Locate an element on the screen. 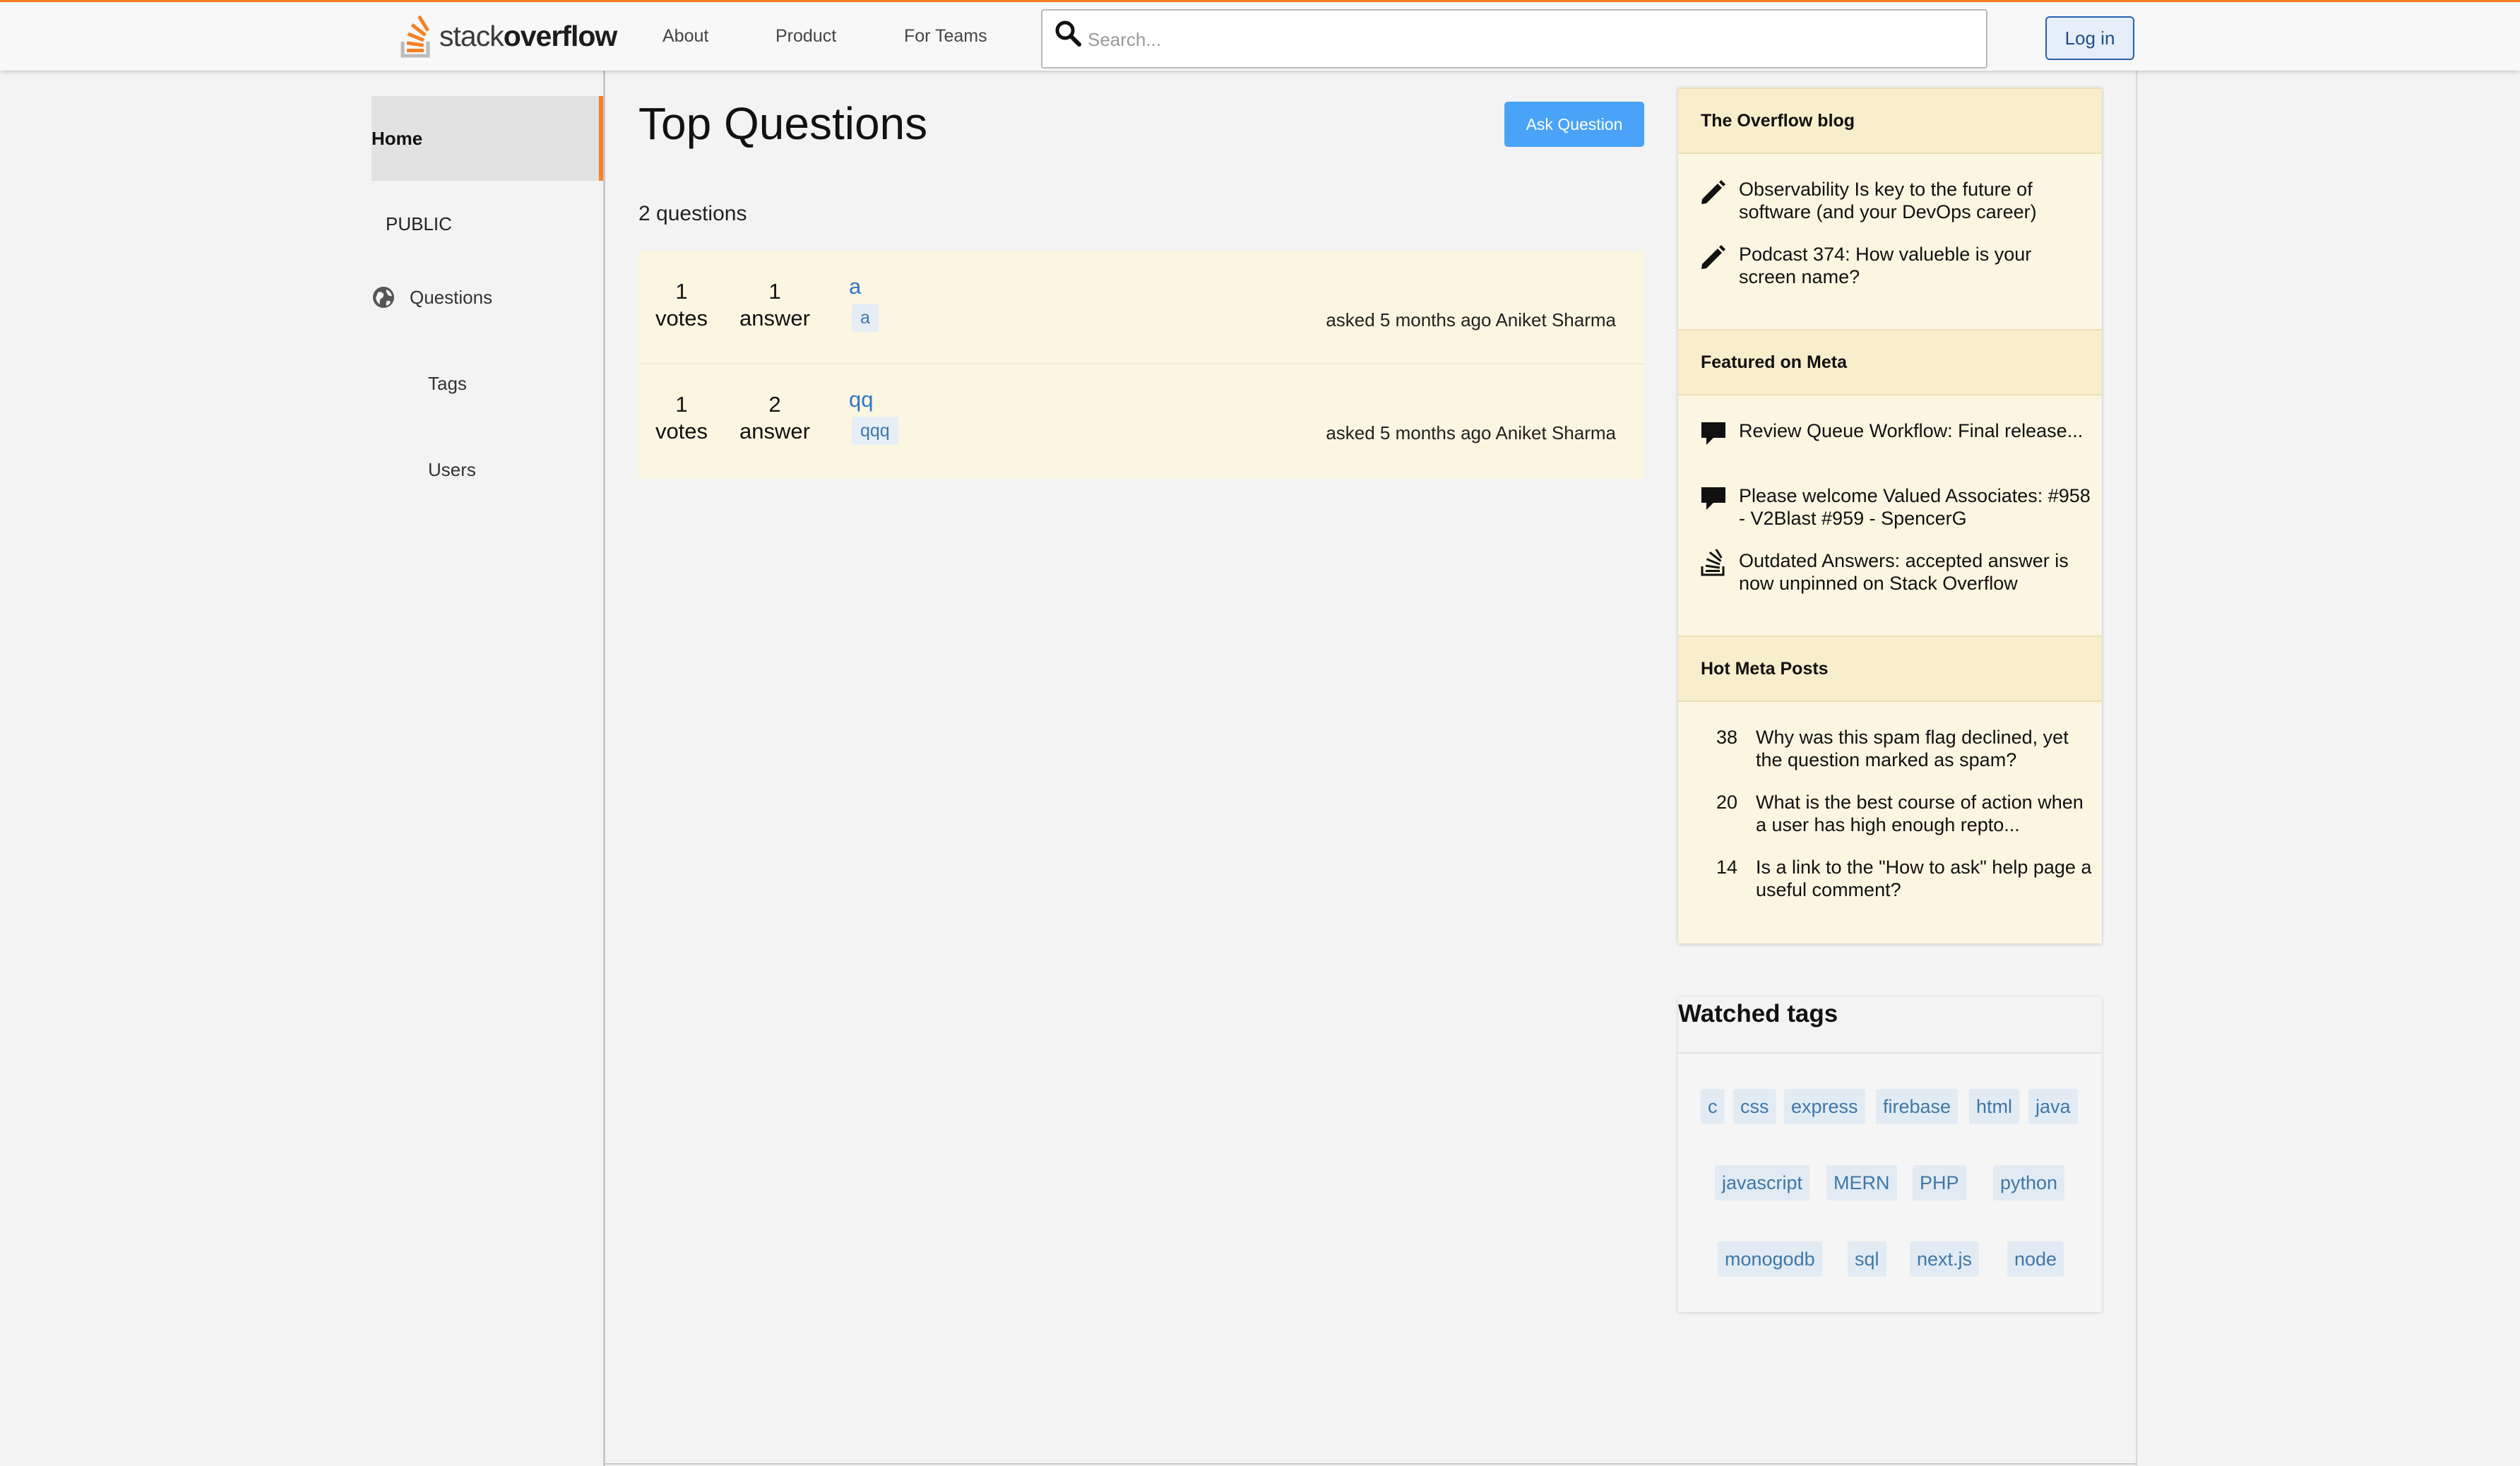 This screenshot has width=2520, height=1466. watched-tag: c is located at coordinates (1713, 1106).